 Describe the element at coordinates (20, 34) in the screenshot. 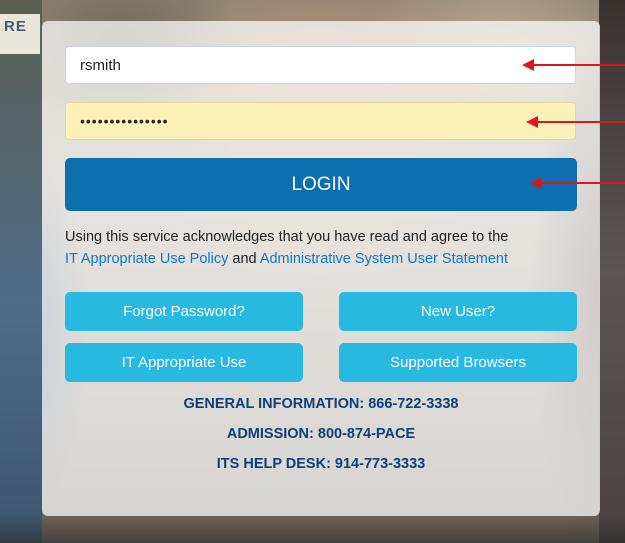

I see `background-sign: RE` at that location.